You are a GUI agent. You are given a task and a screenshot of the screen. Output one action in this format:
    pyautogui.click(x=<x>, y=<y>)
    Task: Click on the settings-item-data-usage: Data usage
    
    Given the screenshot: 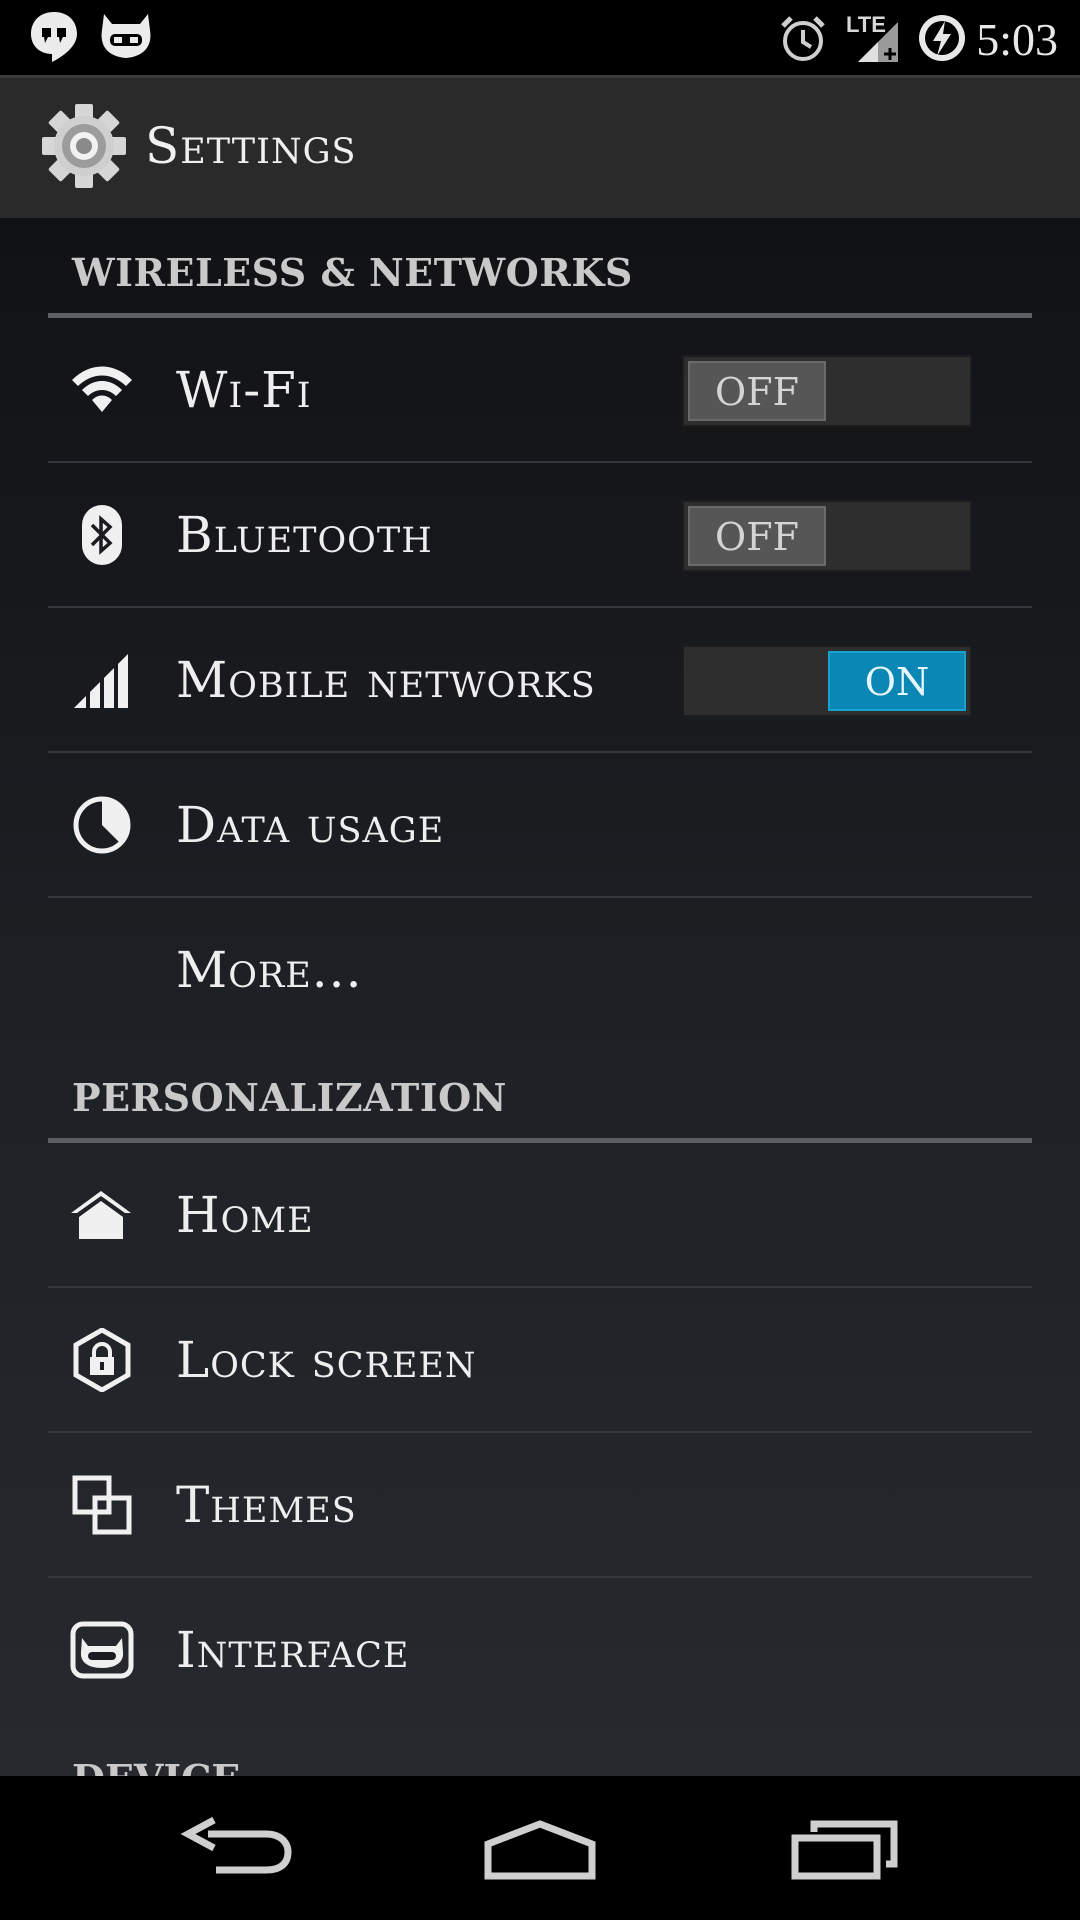 What is the action you would take?
    pyautogui.click(x=540, y=825)
    